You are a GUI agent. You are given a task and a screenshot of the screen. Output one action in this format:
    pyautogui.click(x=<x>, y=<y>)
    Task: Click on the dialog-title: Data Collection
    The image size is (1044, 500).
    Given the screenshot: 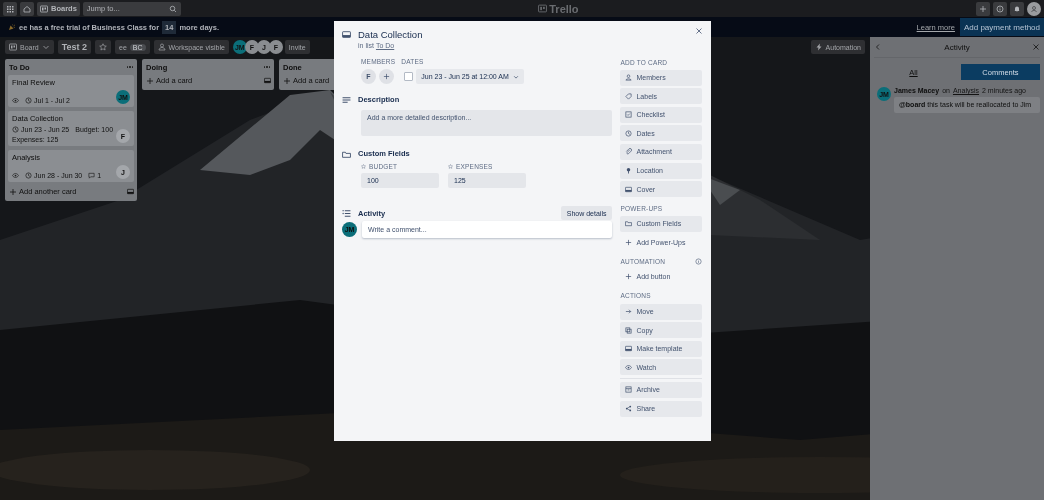 What is the action you would take?
    pyautogui.click(x=390, y=34)
    